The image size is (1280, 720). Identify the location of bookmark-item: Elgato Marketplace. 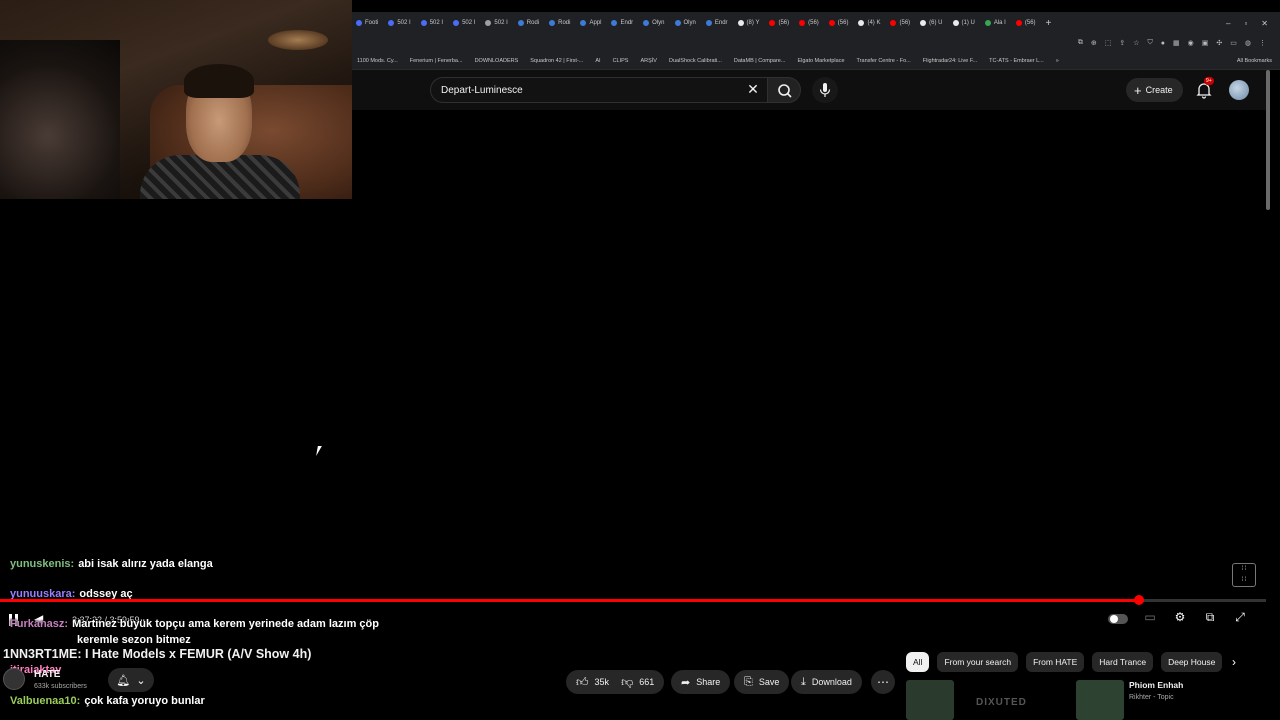
(820, 61).